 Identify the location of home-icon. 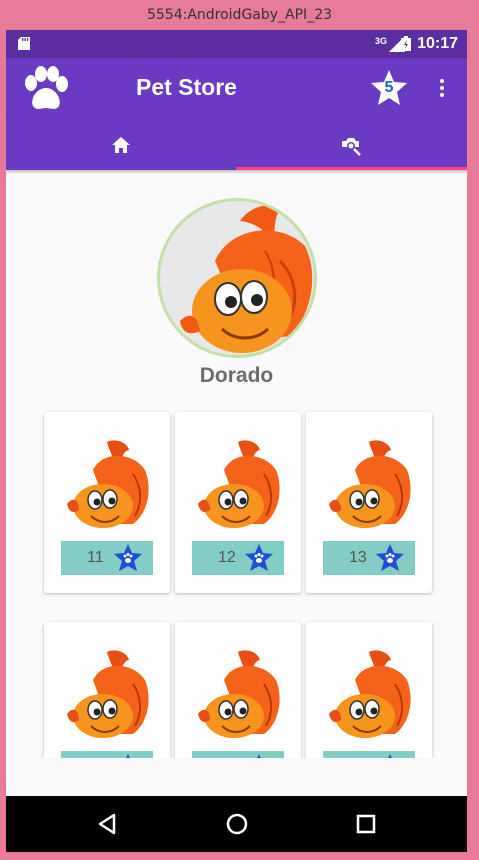
(121, 145).